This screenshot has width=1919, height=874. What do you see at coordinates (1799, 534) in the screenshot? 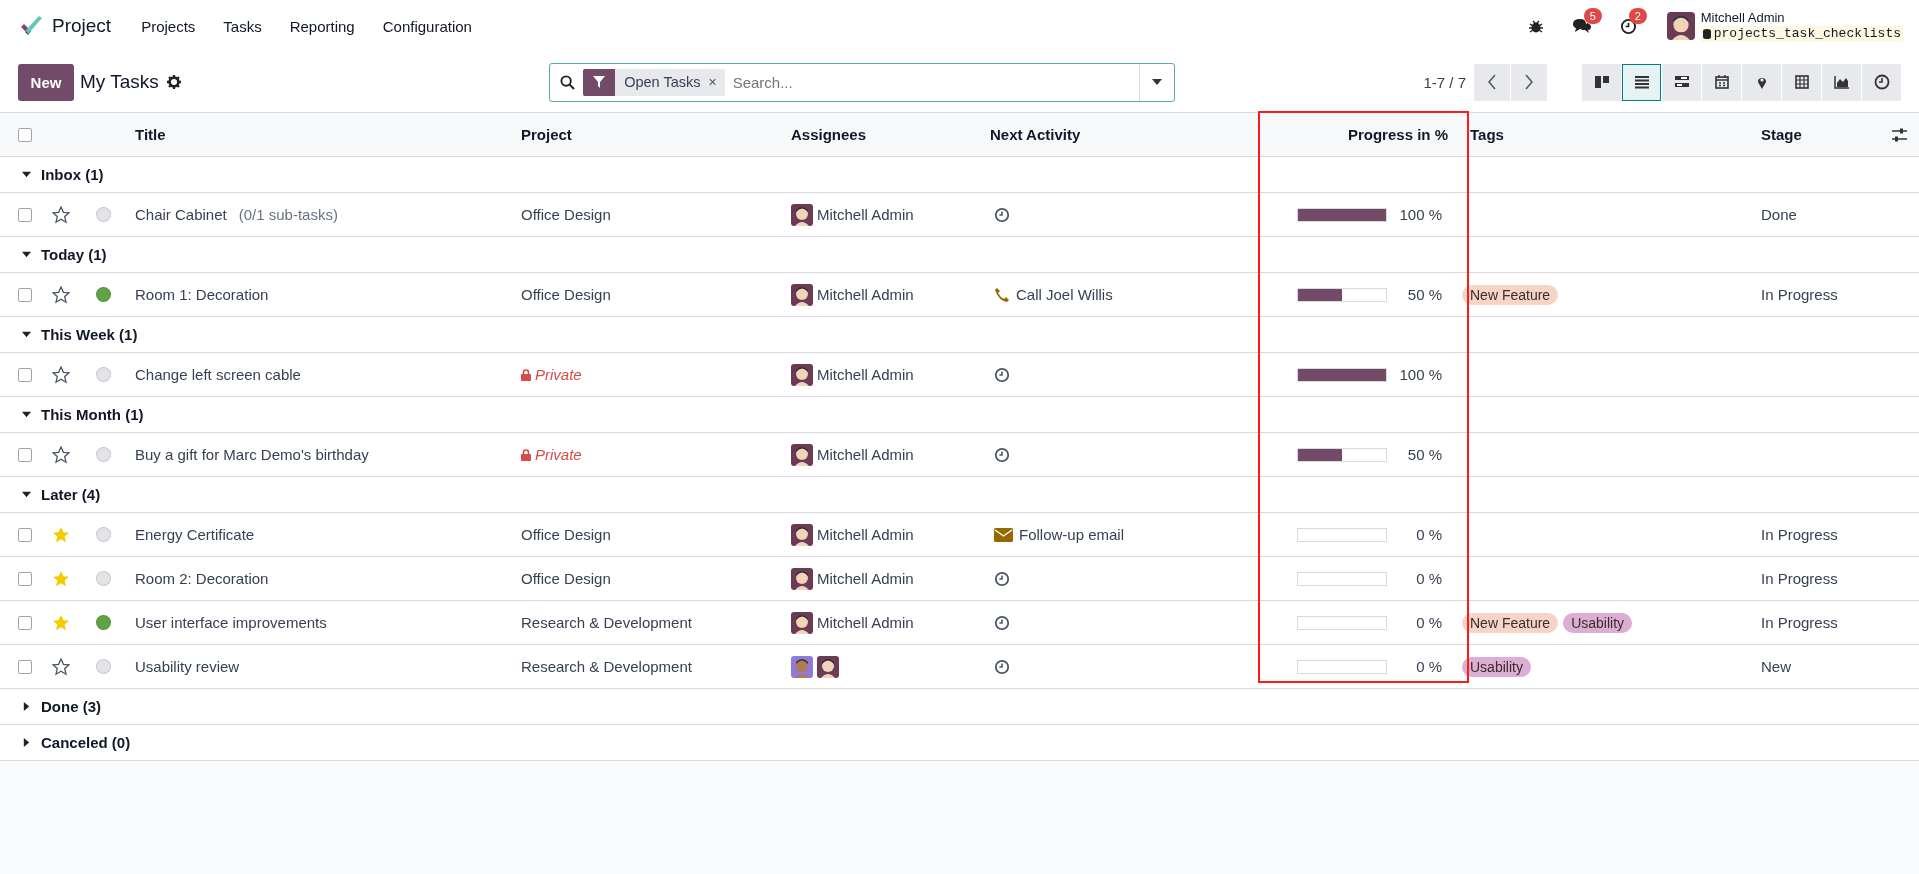
I see `stage-value: In Progress` at bounding box center [1799, 534].